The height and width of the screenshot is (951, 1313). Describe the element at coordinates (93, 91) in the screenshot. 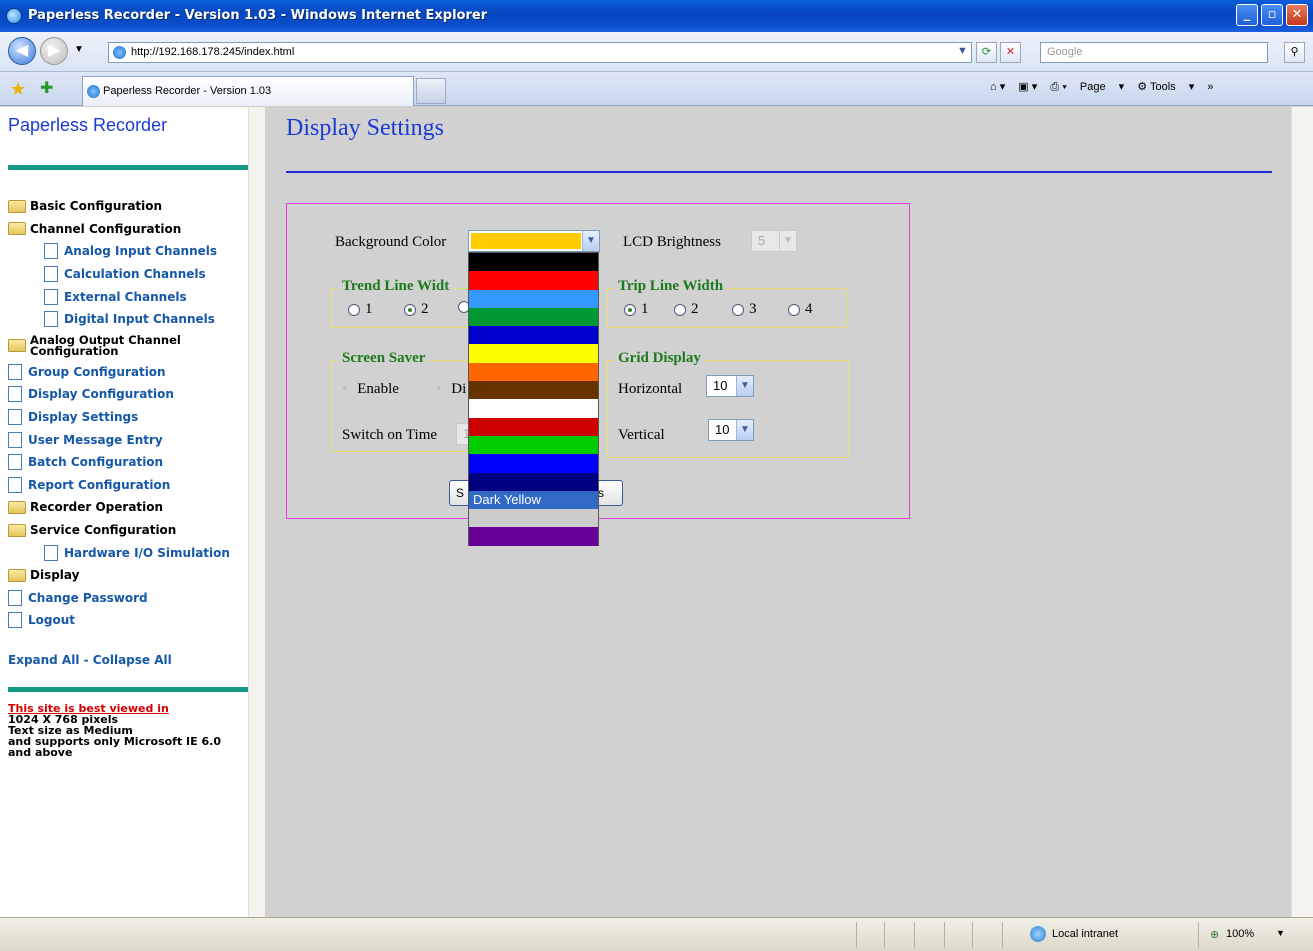

I see `tab-favicon-icon` at that location.